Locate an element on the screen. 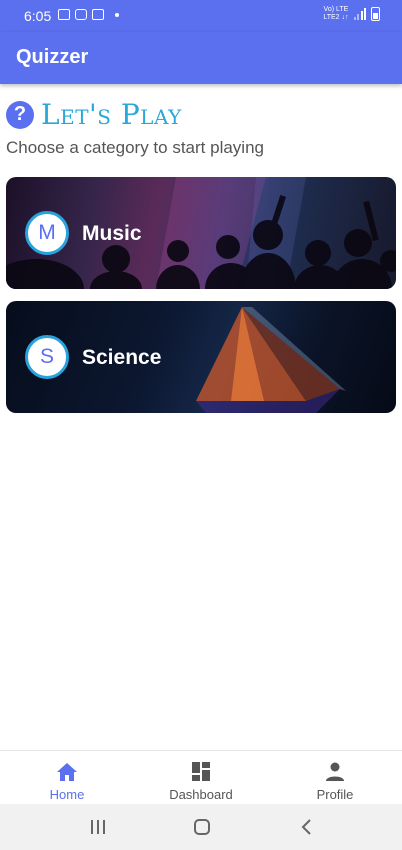 Image resolution: width=402 pixels, height=850 pixels. network-indicator: Vo) LTE LTE2 ↓↑ is located at coordinates (335, 14).